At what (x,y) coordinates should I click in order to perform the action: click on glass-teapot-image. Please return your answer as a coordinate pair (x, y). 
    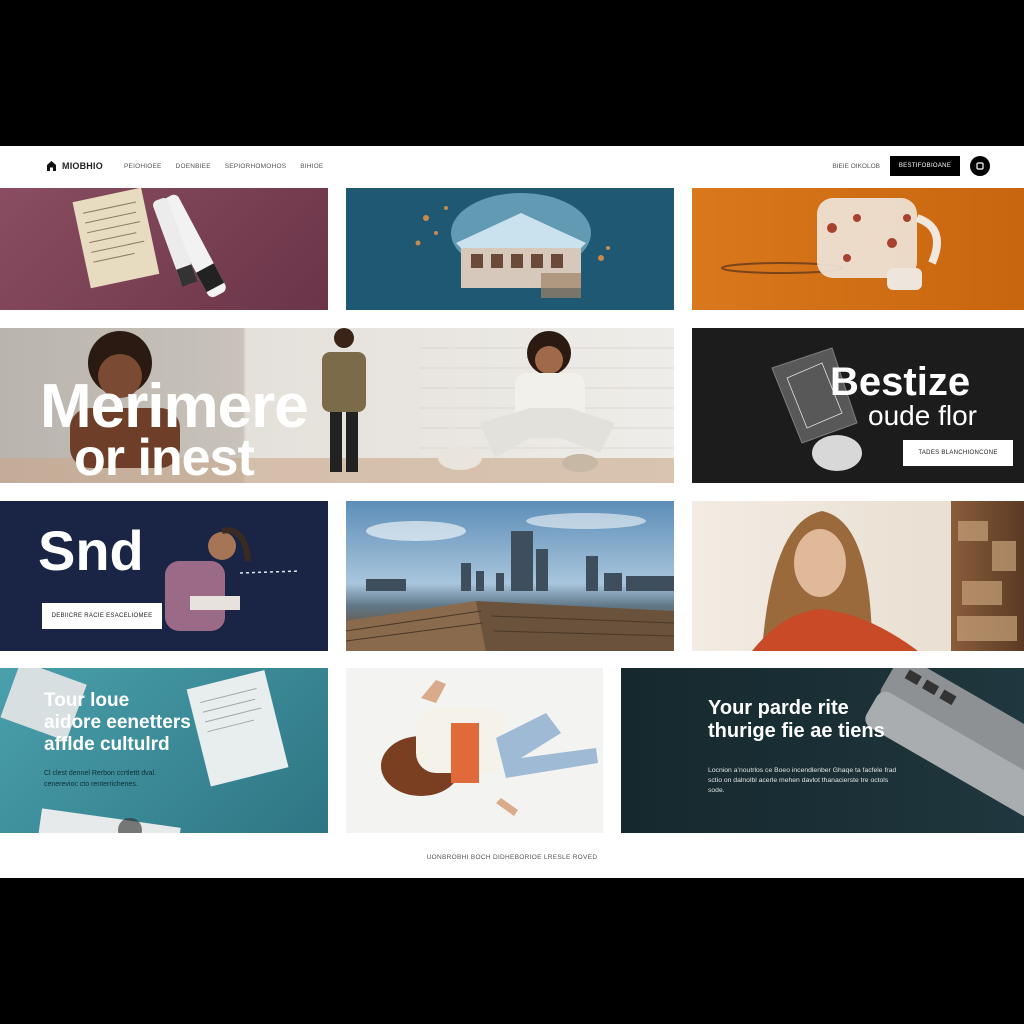
    Looking at the image, I should click on (831, 244).